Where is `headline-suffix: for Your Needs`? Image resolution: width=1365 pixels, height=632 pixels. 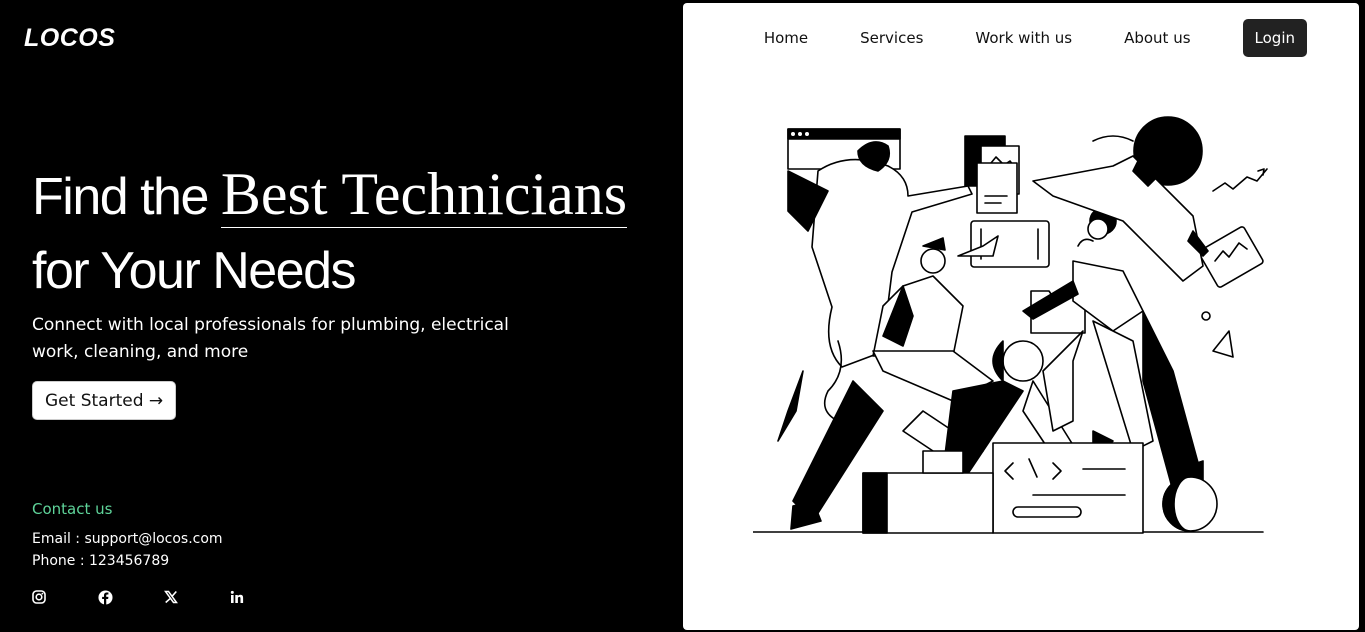 headline-suffix: for Your Needs is located at coordinates (194, 271).